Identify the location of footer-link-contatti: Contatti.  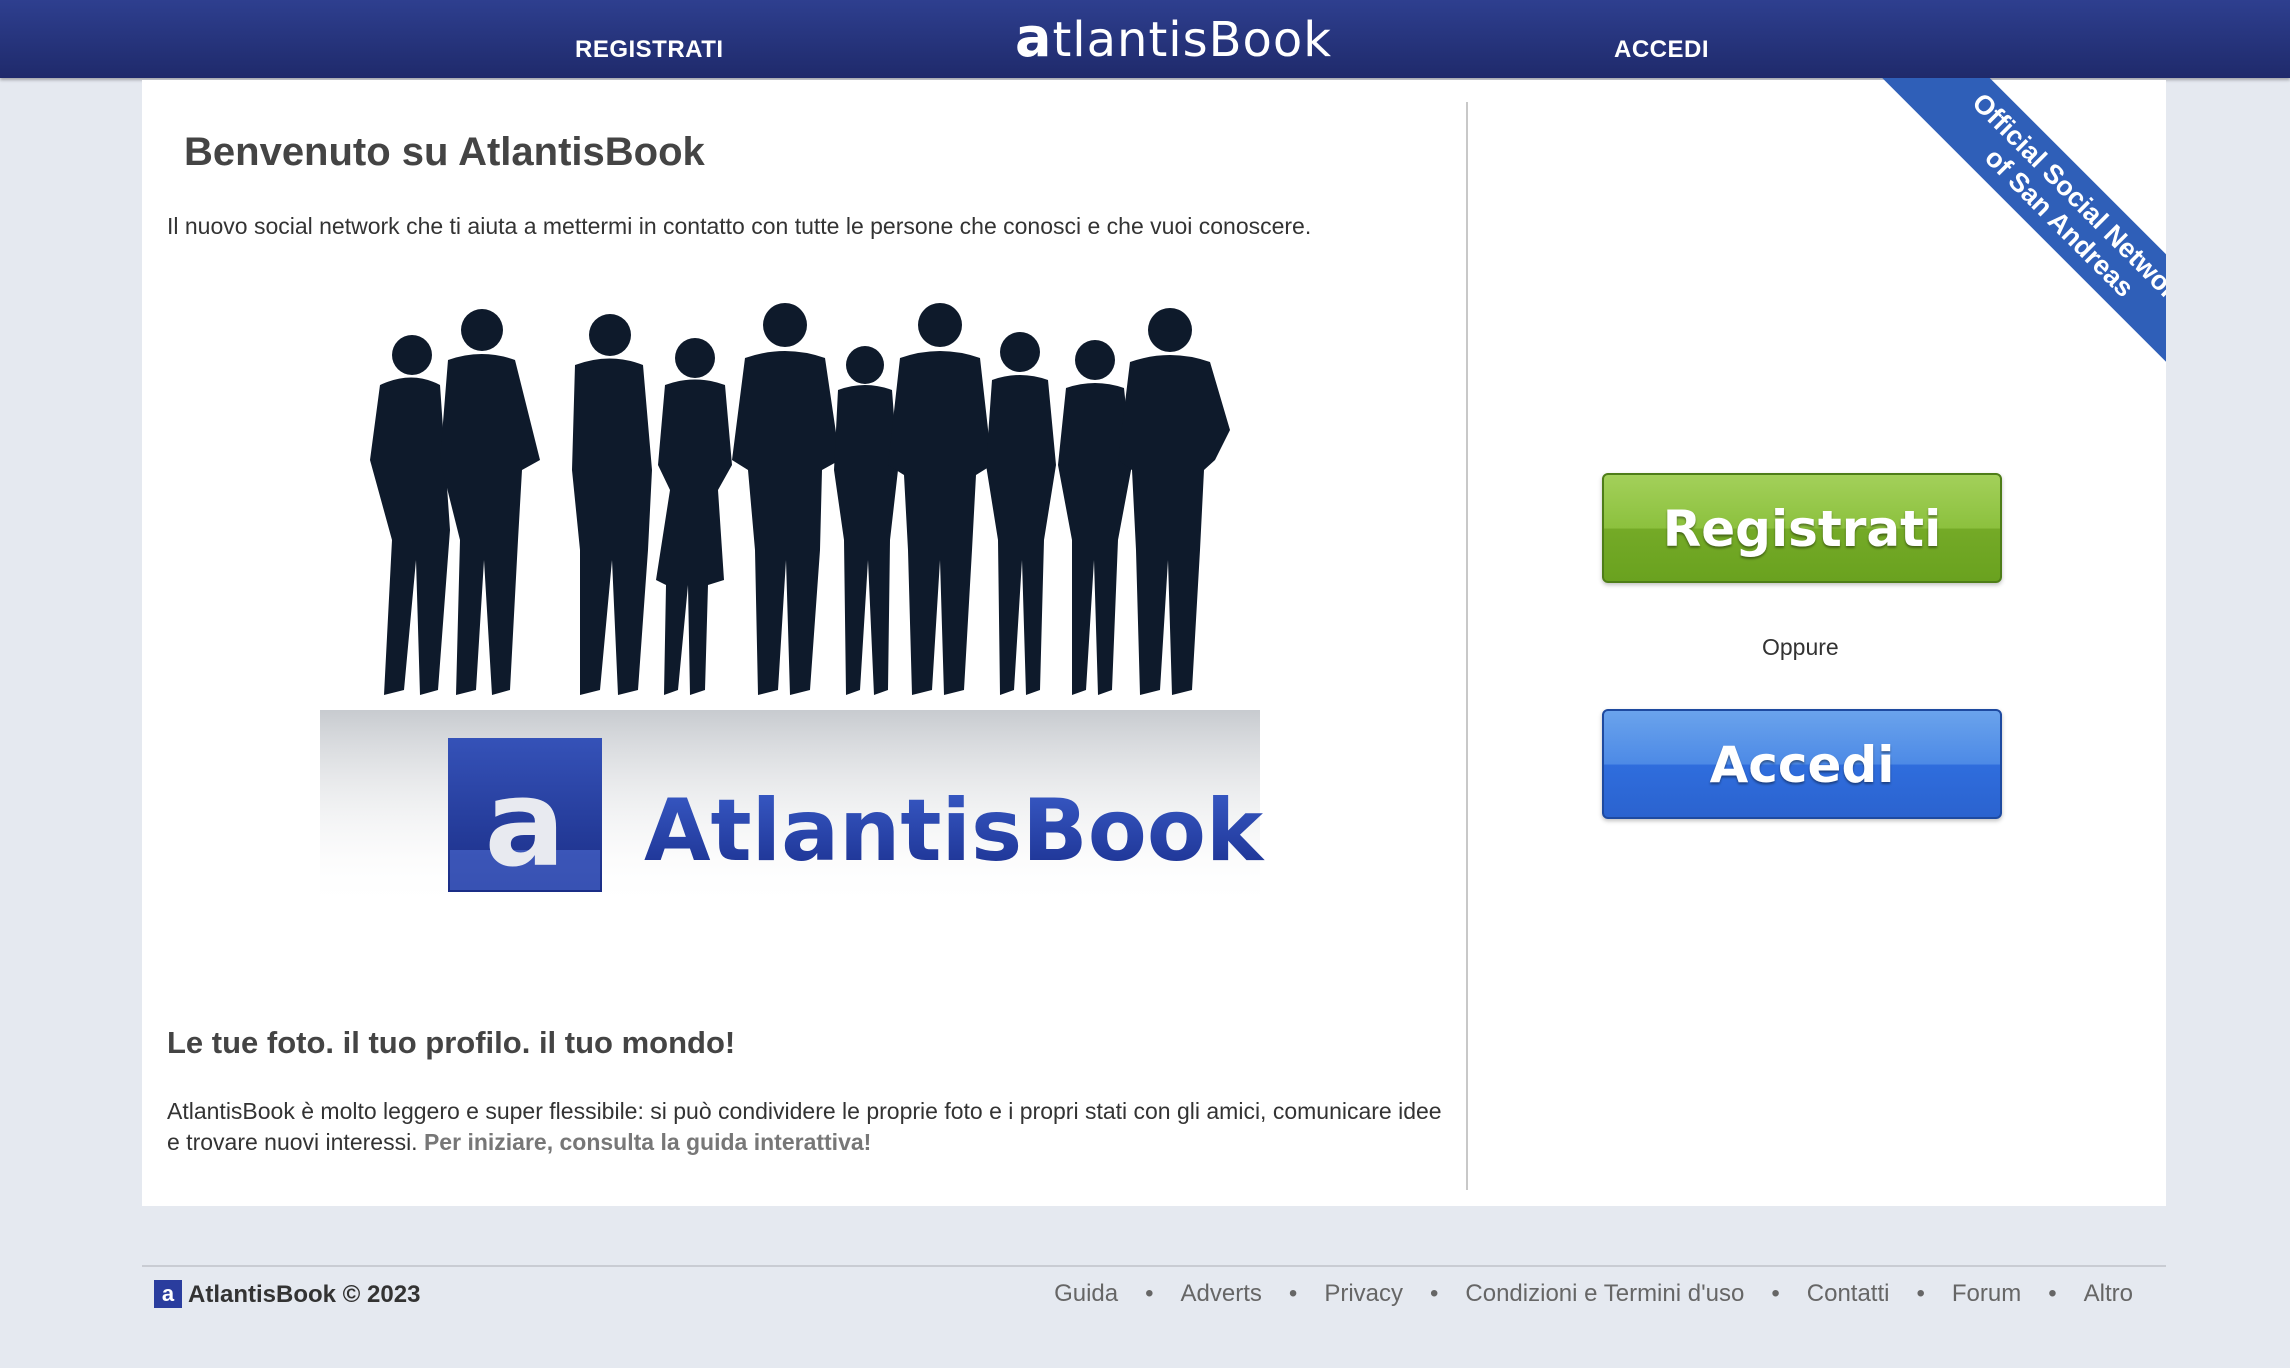
(1848, 1294).